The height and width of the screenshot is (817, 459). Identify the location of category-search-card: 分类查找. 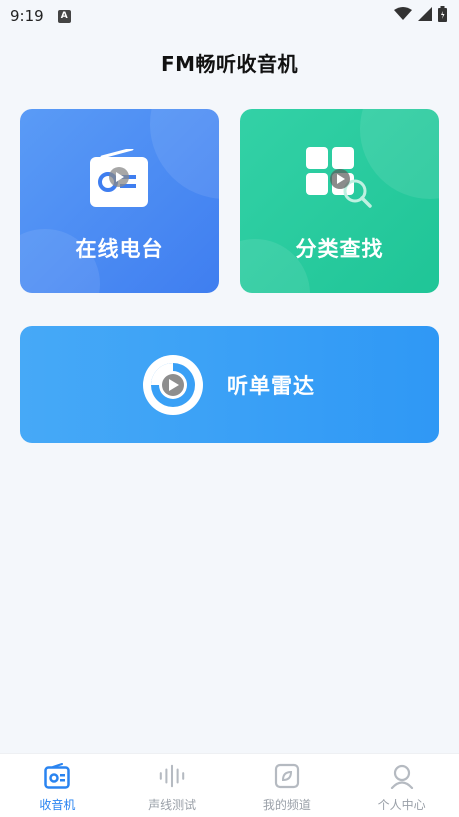
(339, 201).